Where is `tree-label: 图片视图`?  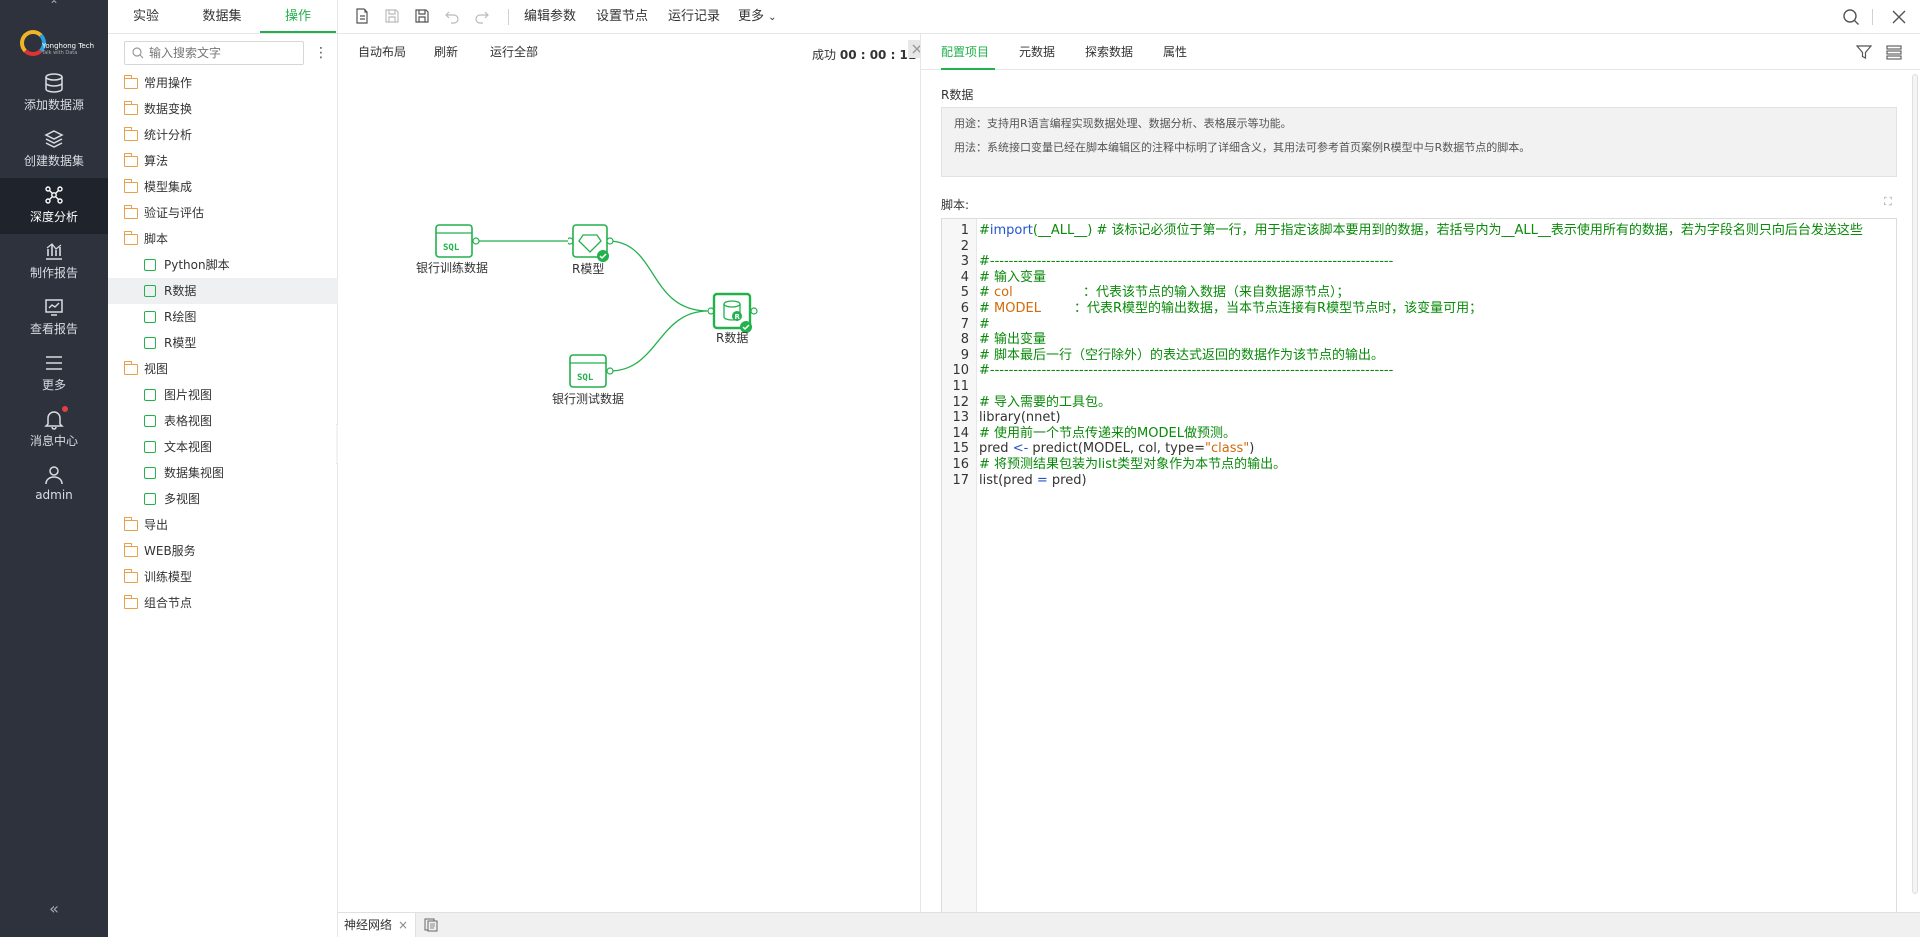 tree-label: 图片视图 is located at coordinates (188, 395).